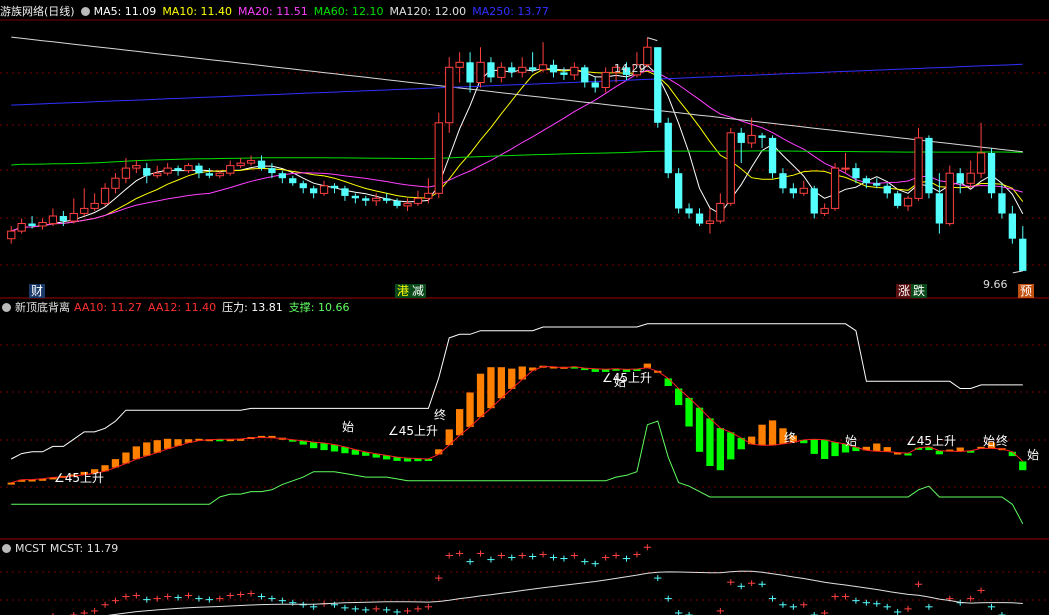 Image resolution: width=1049 pixels, height=615 pixels. What do you see at coordinates (30, 548) in the screenshot?
I see `indicator-title: MCST` at bounding box center [30, 548].